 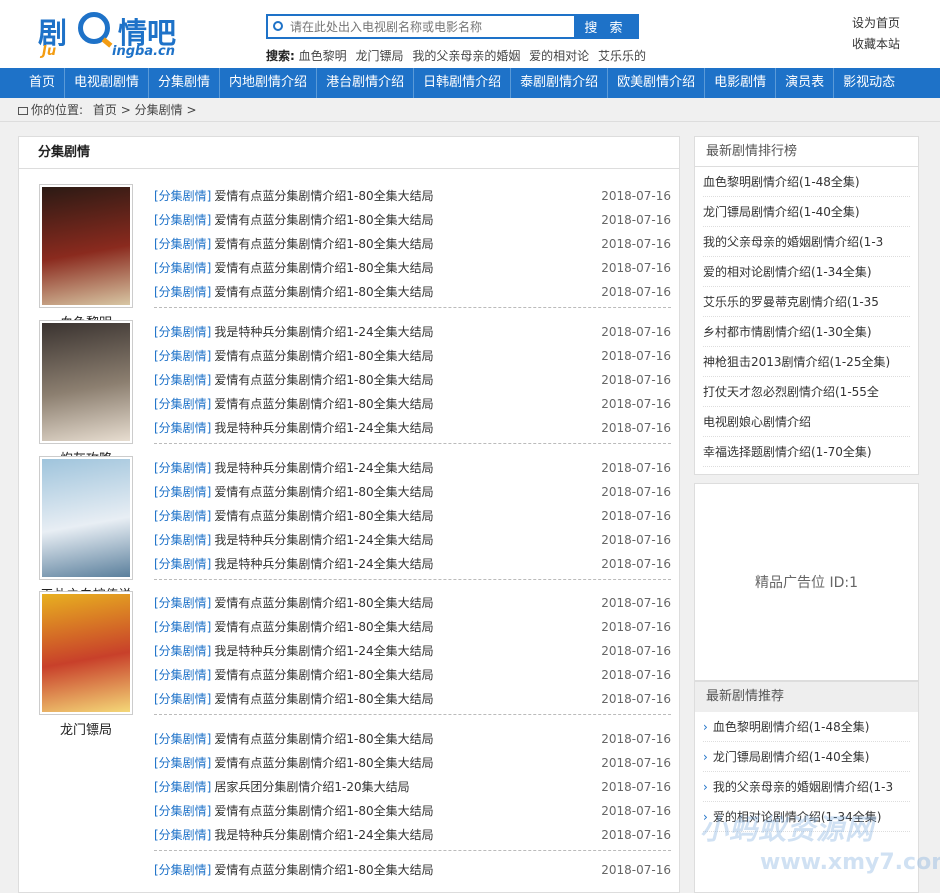 What do you see at coordinates (806, 212) in the screenshot?
I see `ranking-item: 龙门镖局剧情介绍(1-40全集)` at bounding box center [806, 212].